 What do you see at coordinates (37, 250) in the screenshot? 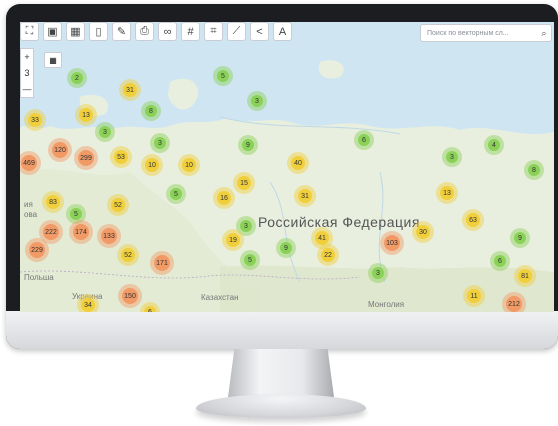
I see `cluster-marker: 229` at bounding box center [37, 250].